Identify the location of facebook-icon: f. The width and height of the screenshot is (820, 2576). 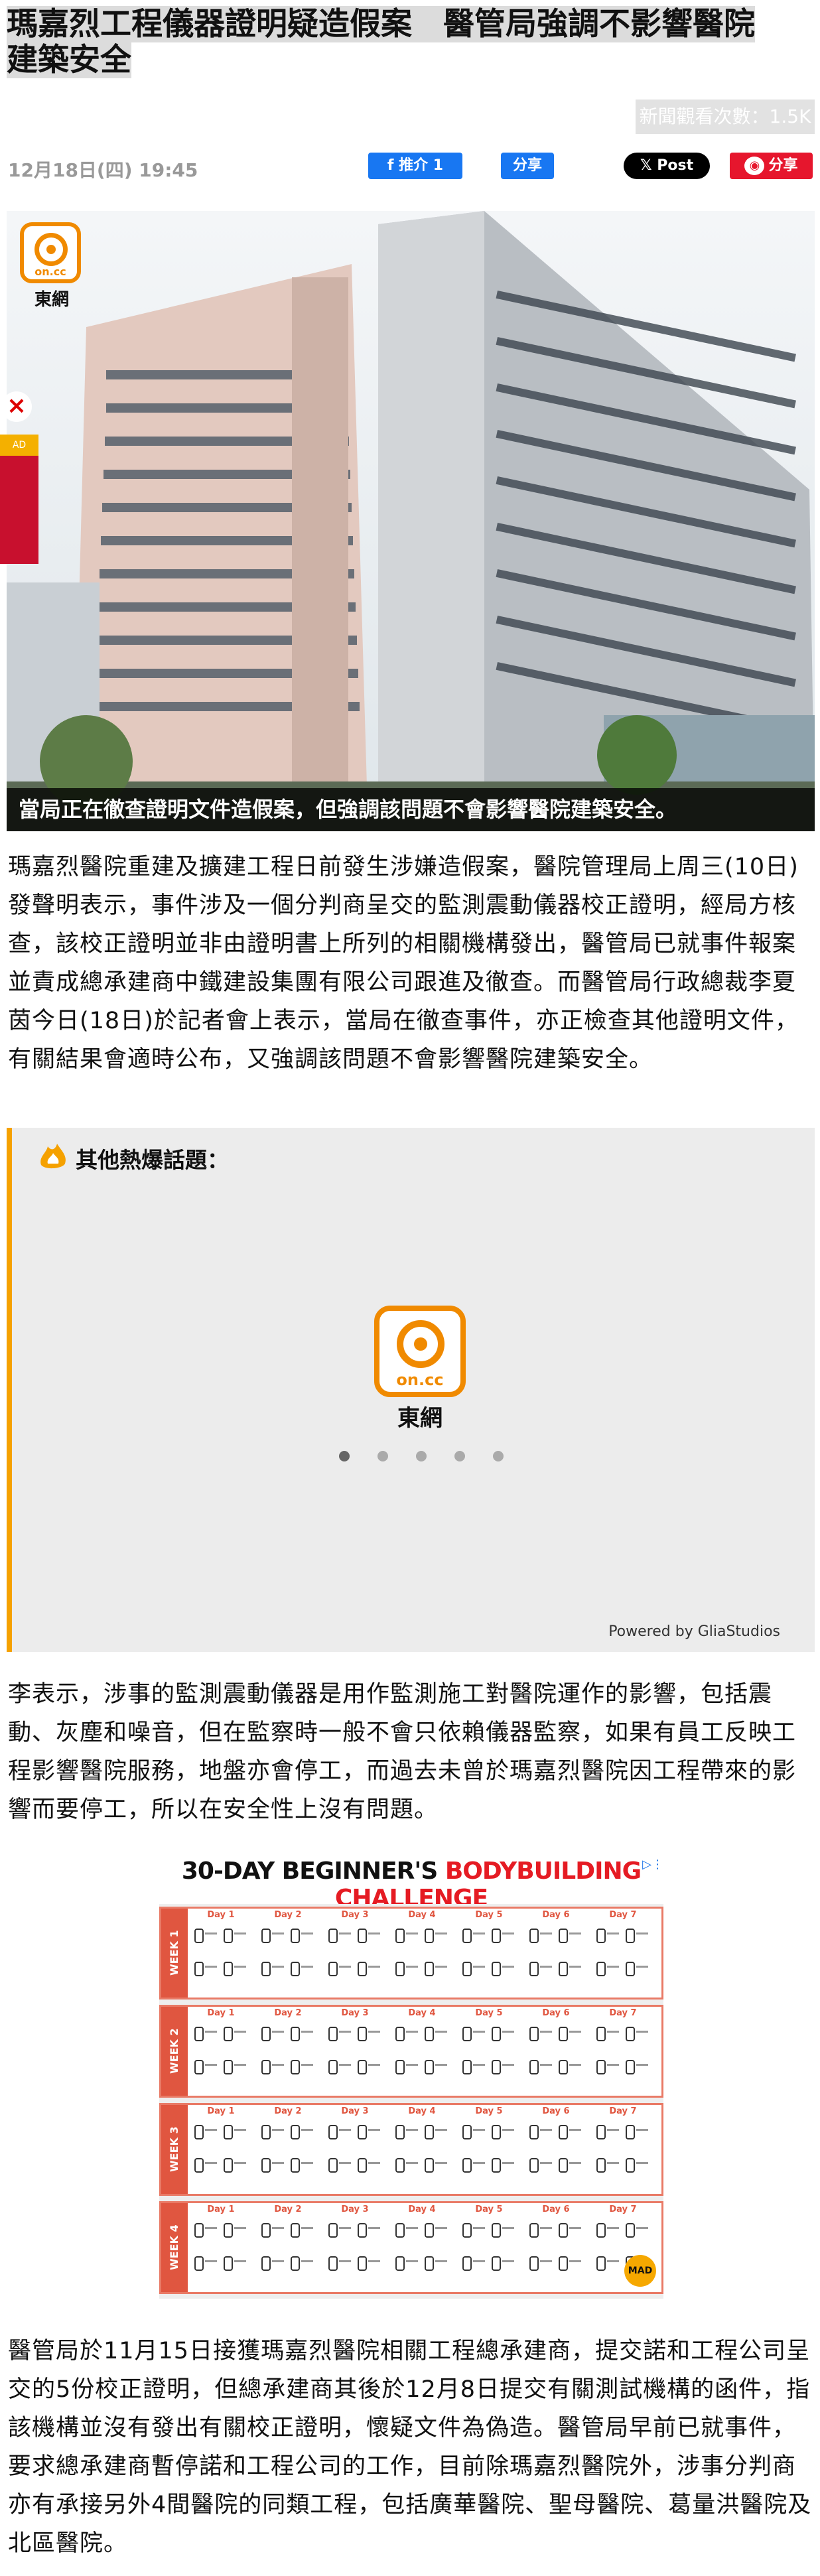
(393, 165).